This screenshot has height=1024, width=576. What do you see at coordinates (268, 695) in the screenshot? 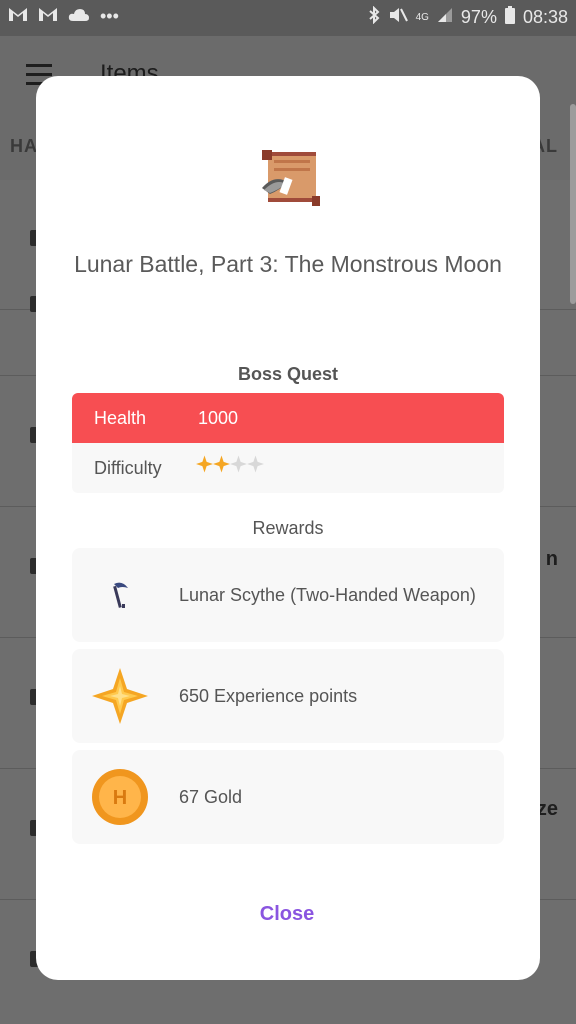
I see `reward-label: 650 Experience points` at bounding box center [268, 695].